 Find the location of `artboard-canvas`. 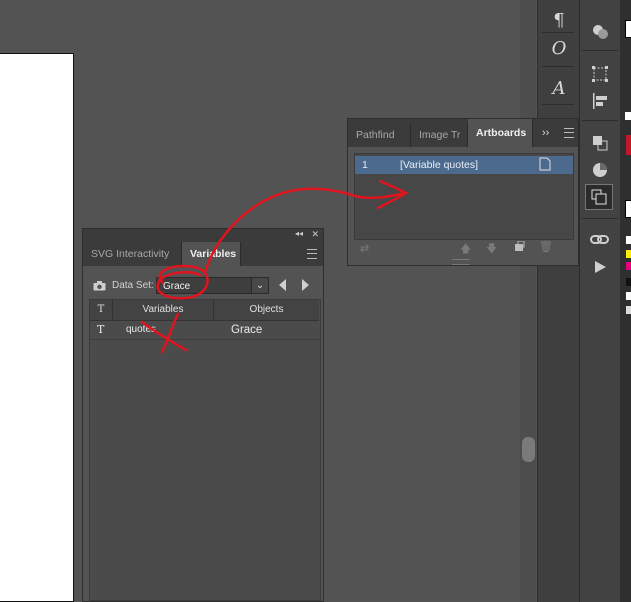

artboard-canvas is located at coordinates (37, 327).